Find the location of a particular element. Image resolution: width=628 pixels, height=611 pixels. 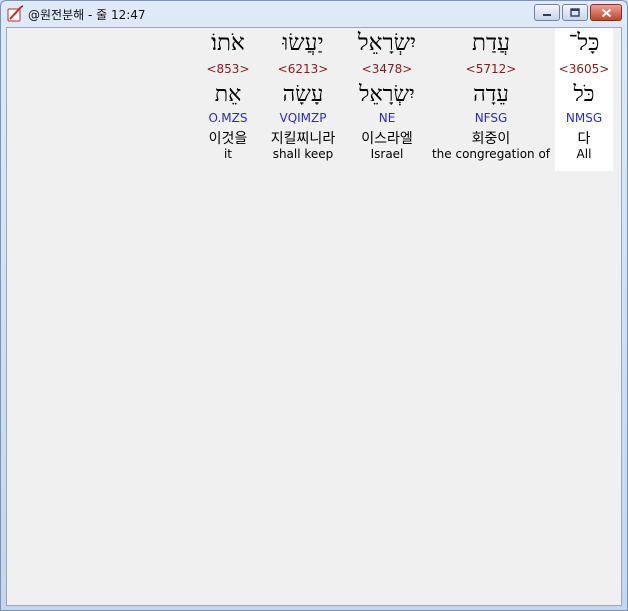

english-gloss: it is located at coordinates (228, 154).